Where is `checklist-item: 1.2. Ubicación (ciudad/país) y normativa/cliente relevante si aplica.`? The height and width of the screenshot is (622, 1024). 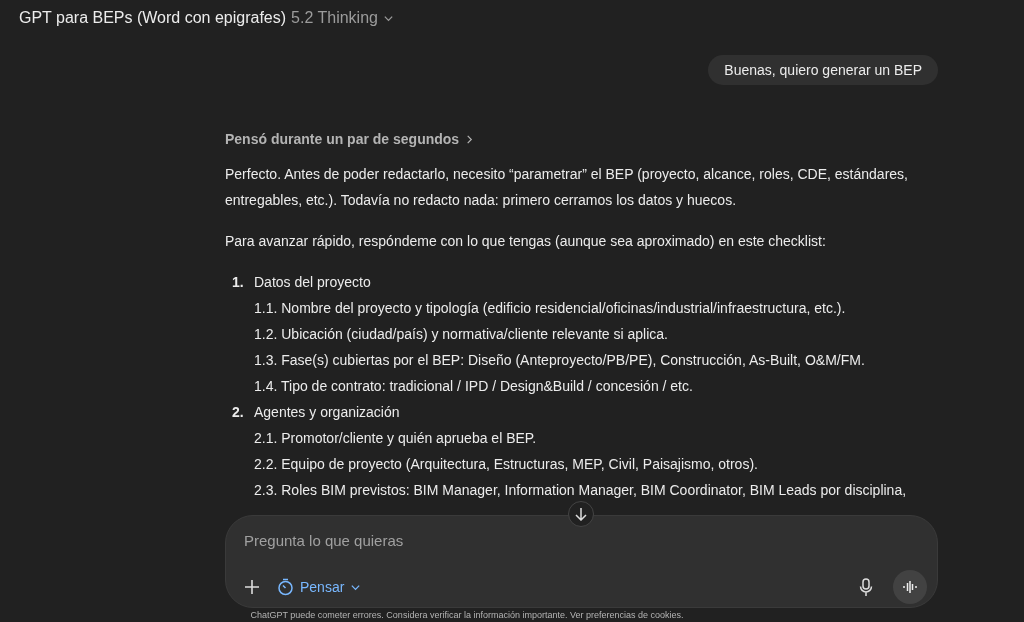
checklist-item: 1.2. Ubicación (ciudad/país) y normativa/cliente relevante si aplica. is located at coordinates (461, 334).